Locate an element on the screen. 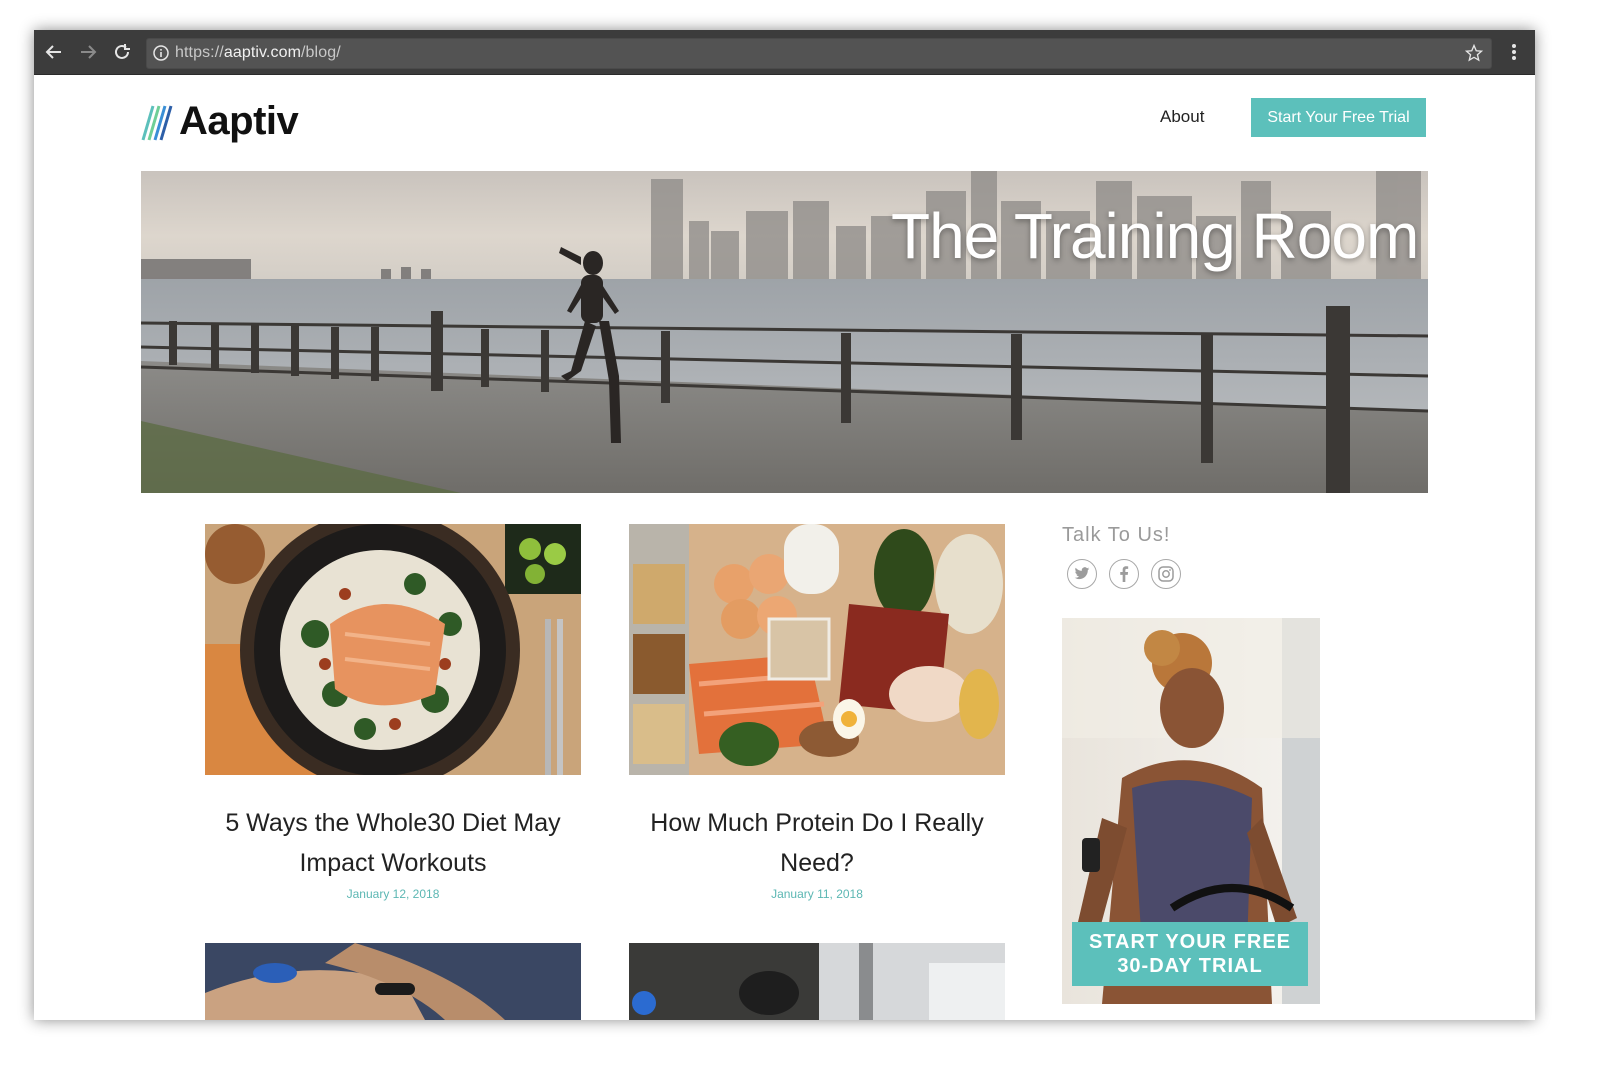  url-host: aaptiv.com is located at coordinates (262, 52).